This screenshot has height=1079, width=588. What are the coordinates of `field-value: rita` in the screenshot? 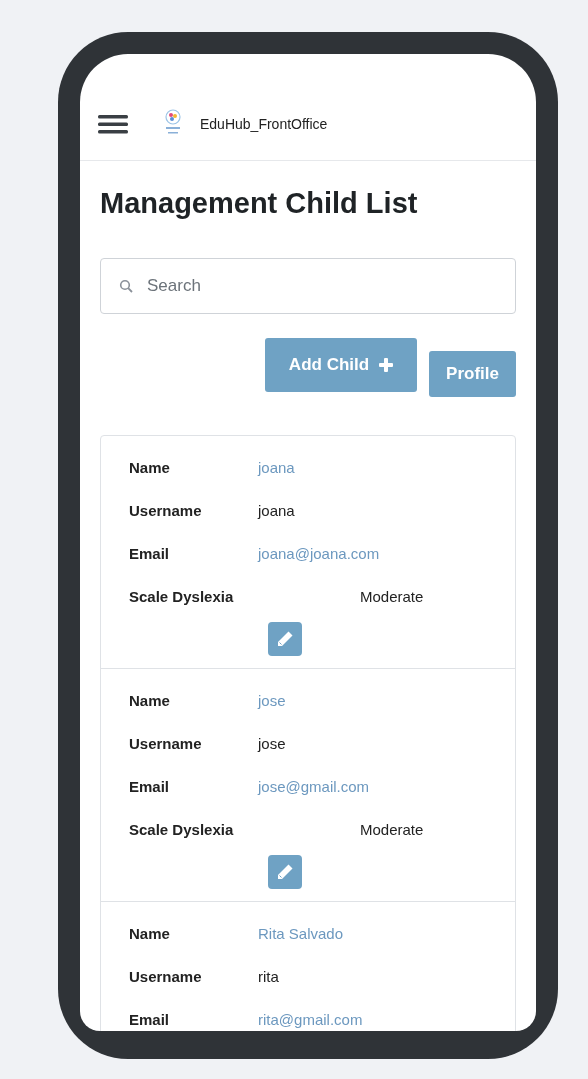 It's located at (268, 976).